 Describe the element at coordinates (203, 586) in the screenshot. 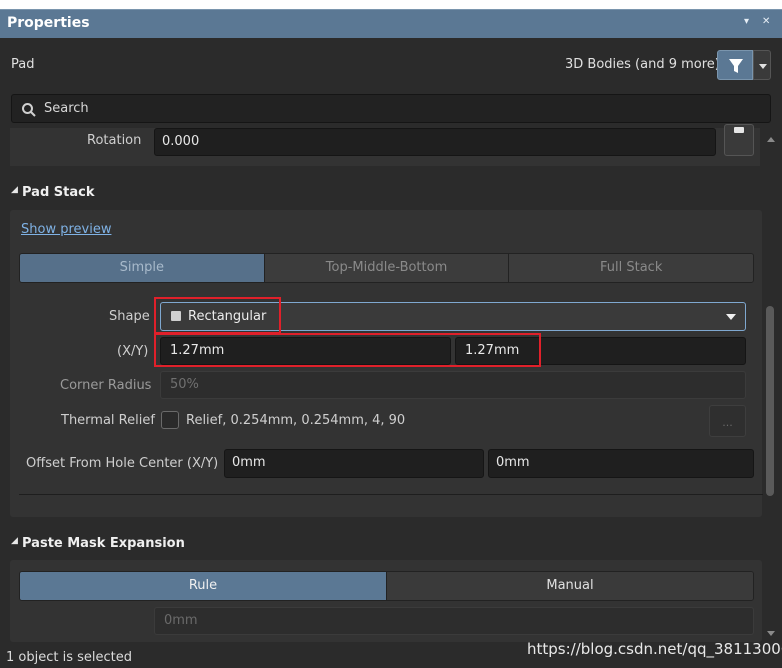

I see `tab-rule: Rule` at that location.